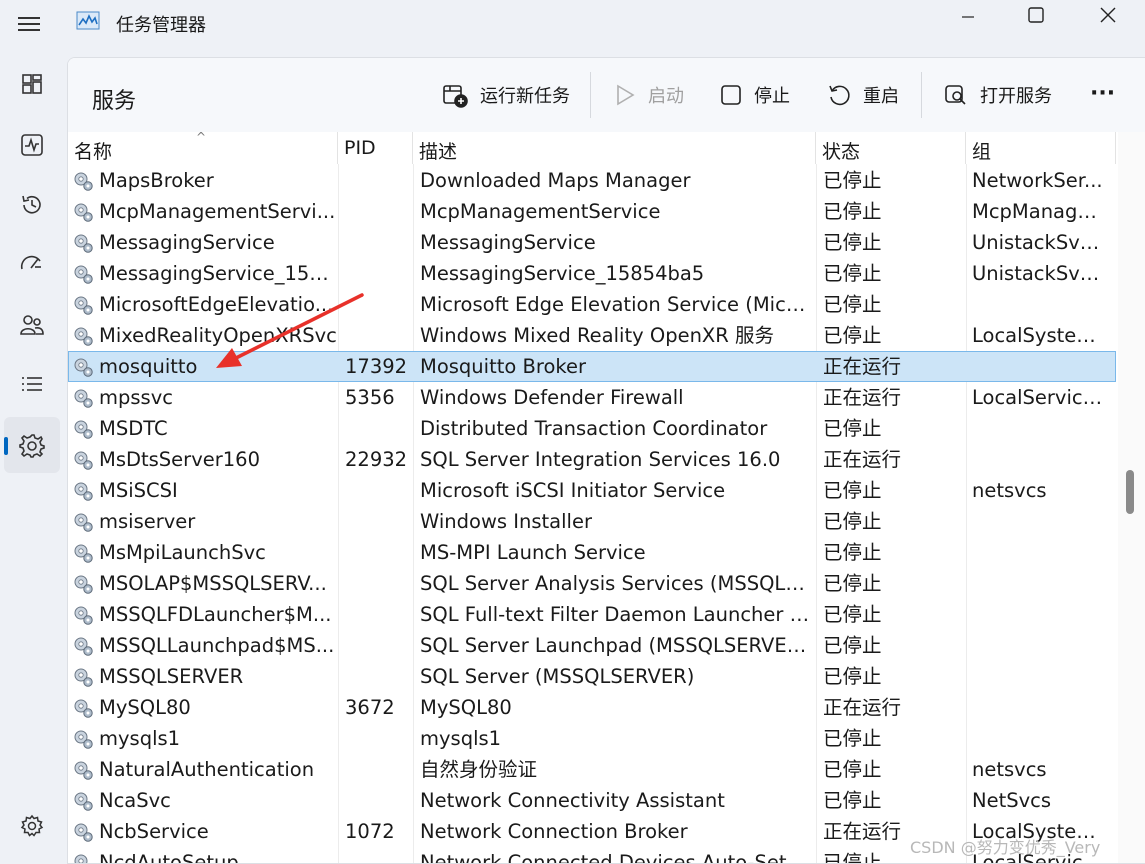  What do you see at coordinates (1009, 769) in the screenshot?
I see `service-group: netsvcs` at bounding box center [1009, 769].